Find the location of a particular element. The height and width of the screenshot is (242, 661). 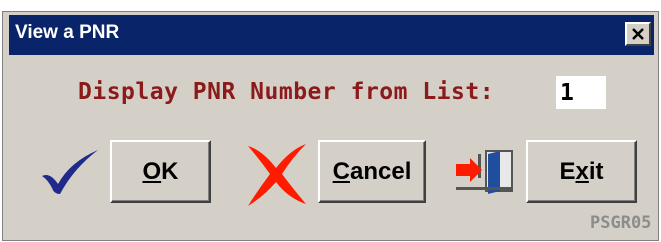

exit-button: Ex it is located at coordinates (581, 171).